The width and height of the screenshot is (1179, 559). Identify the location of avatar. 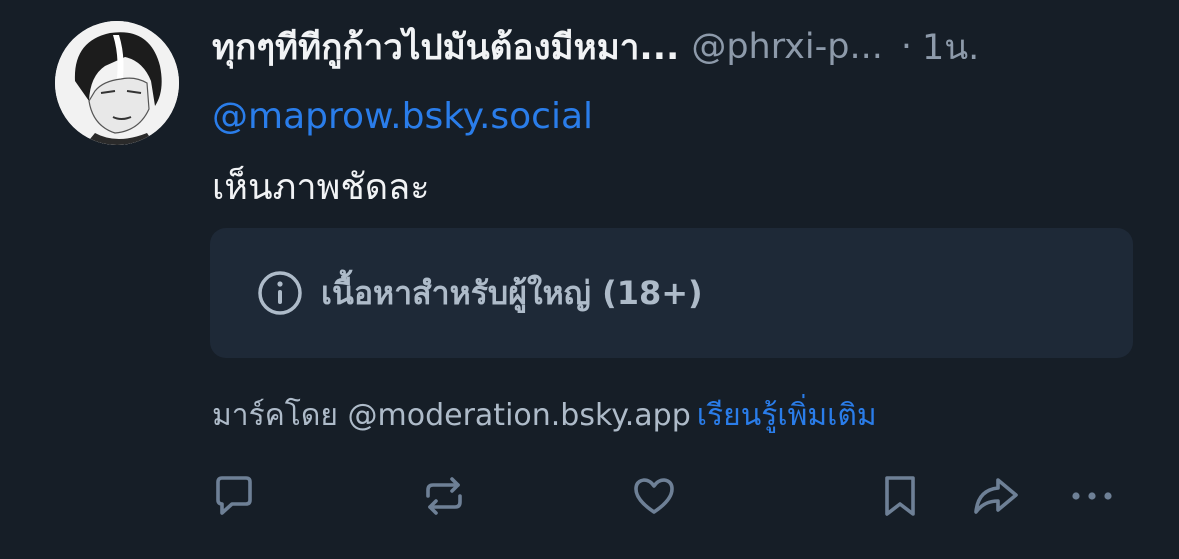
(117, 83).